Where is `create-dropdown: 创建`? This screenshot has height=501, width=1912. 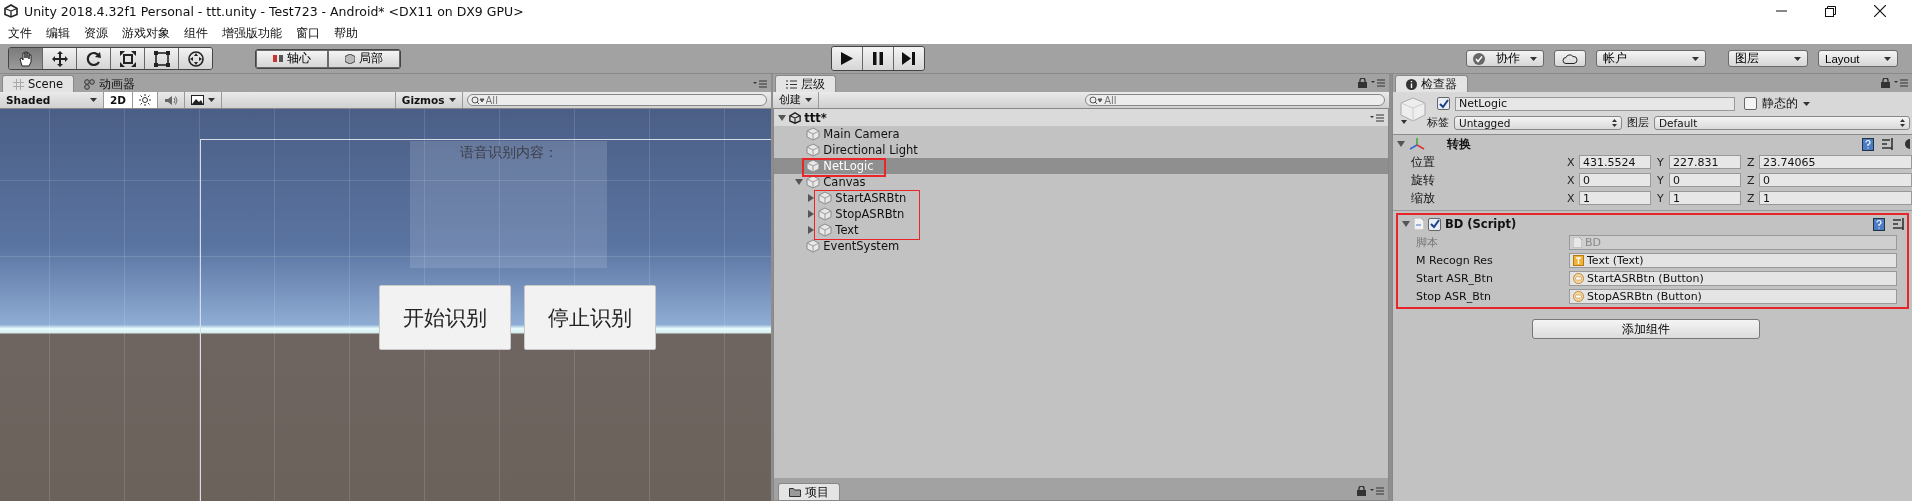 create-dropdown: 创建 is located at coordinates (796, 100).